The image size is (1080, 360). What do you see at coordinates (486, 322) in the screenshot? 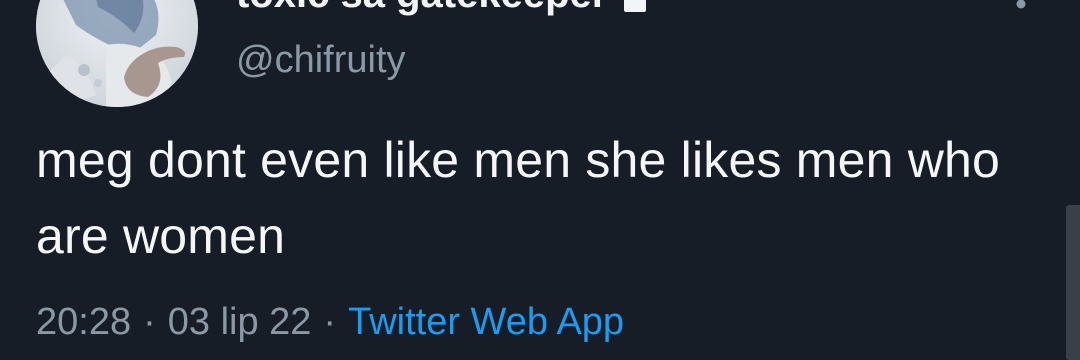
I see `tweet-source-link: Twitter Web App` at bounding box center [486, 322].